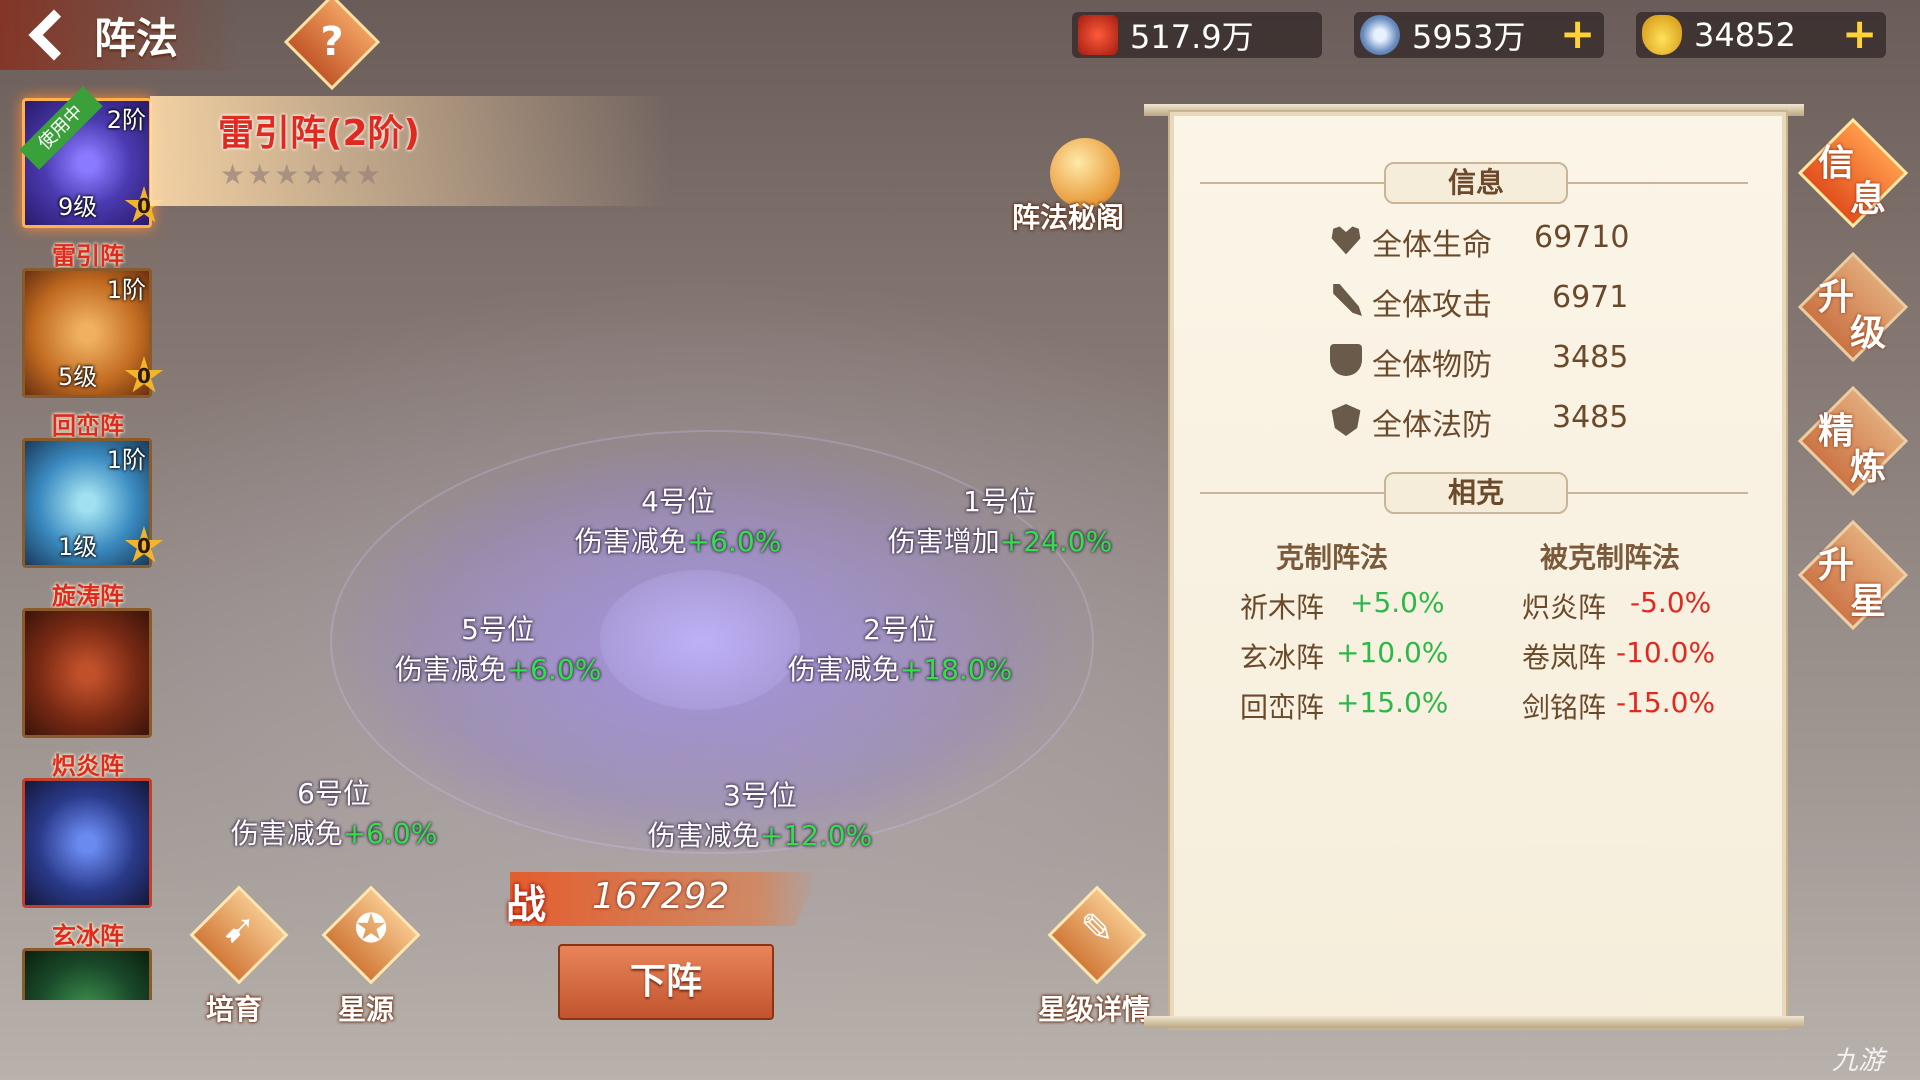 The width and height of the screenshot is (1920, 1080). Describe the element at coordinates (1666, 702) in the screenshot. I see `countered-value: -15.0%` at that location.